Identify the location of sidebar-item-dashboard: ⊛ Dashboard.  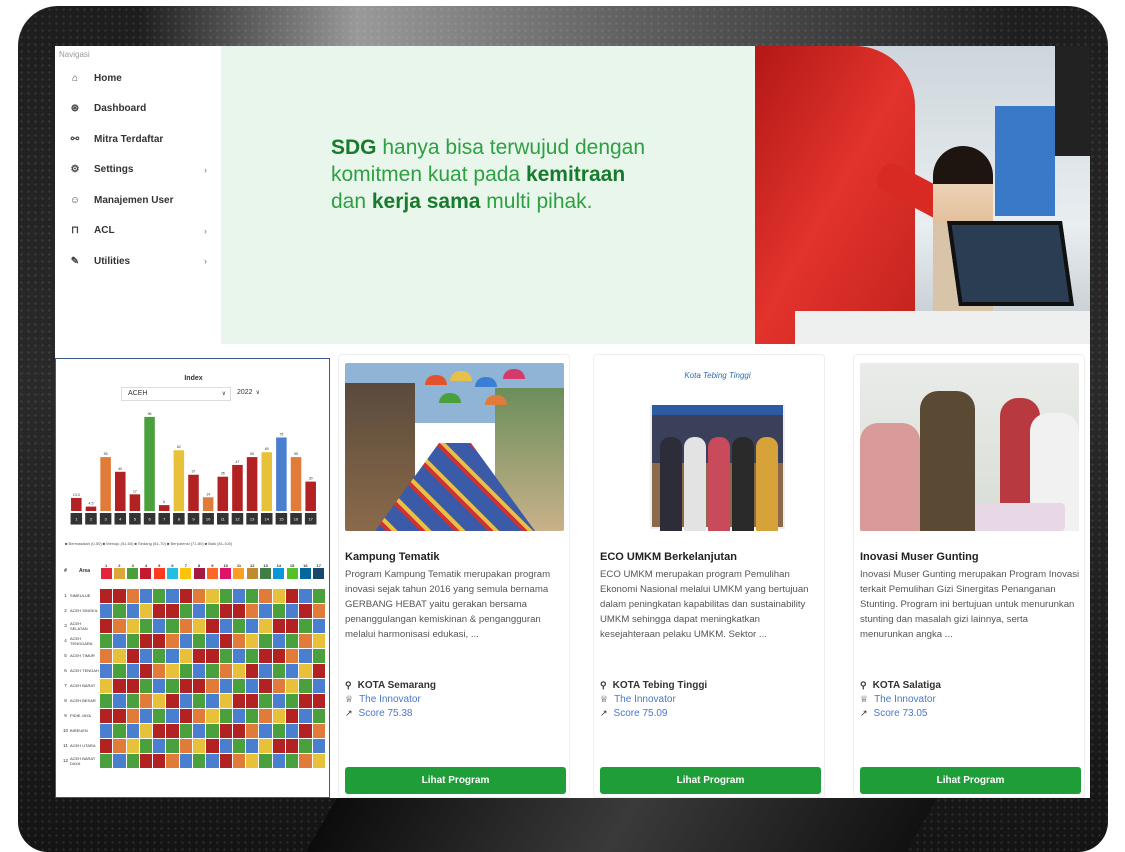
(138, 109).